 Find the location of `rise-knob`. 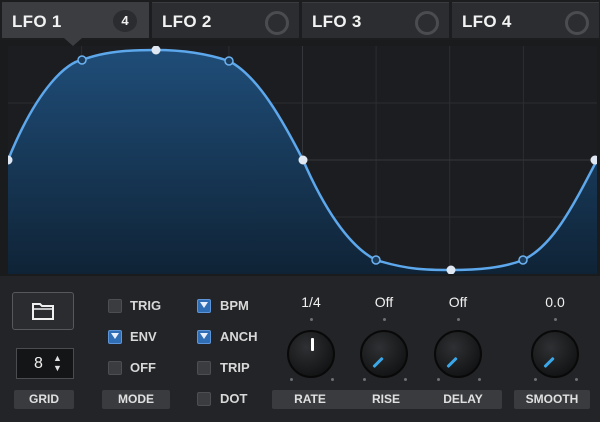

rise-knob is located at coordinates (384, 354).